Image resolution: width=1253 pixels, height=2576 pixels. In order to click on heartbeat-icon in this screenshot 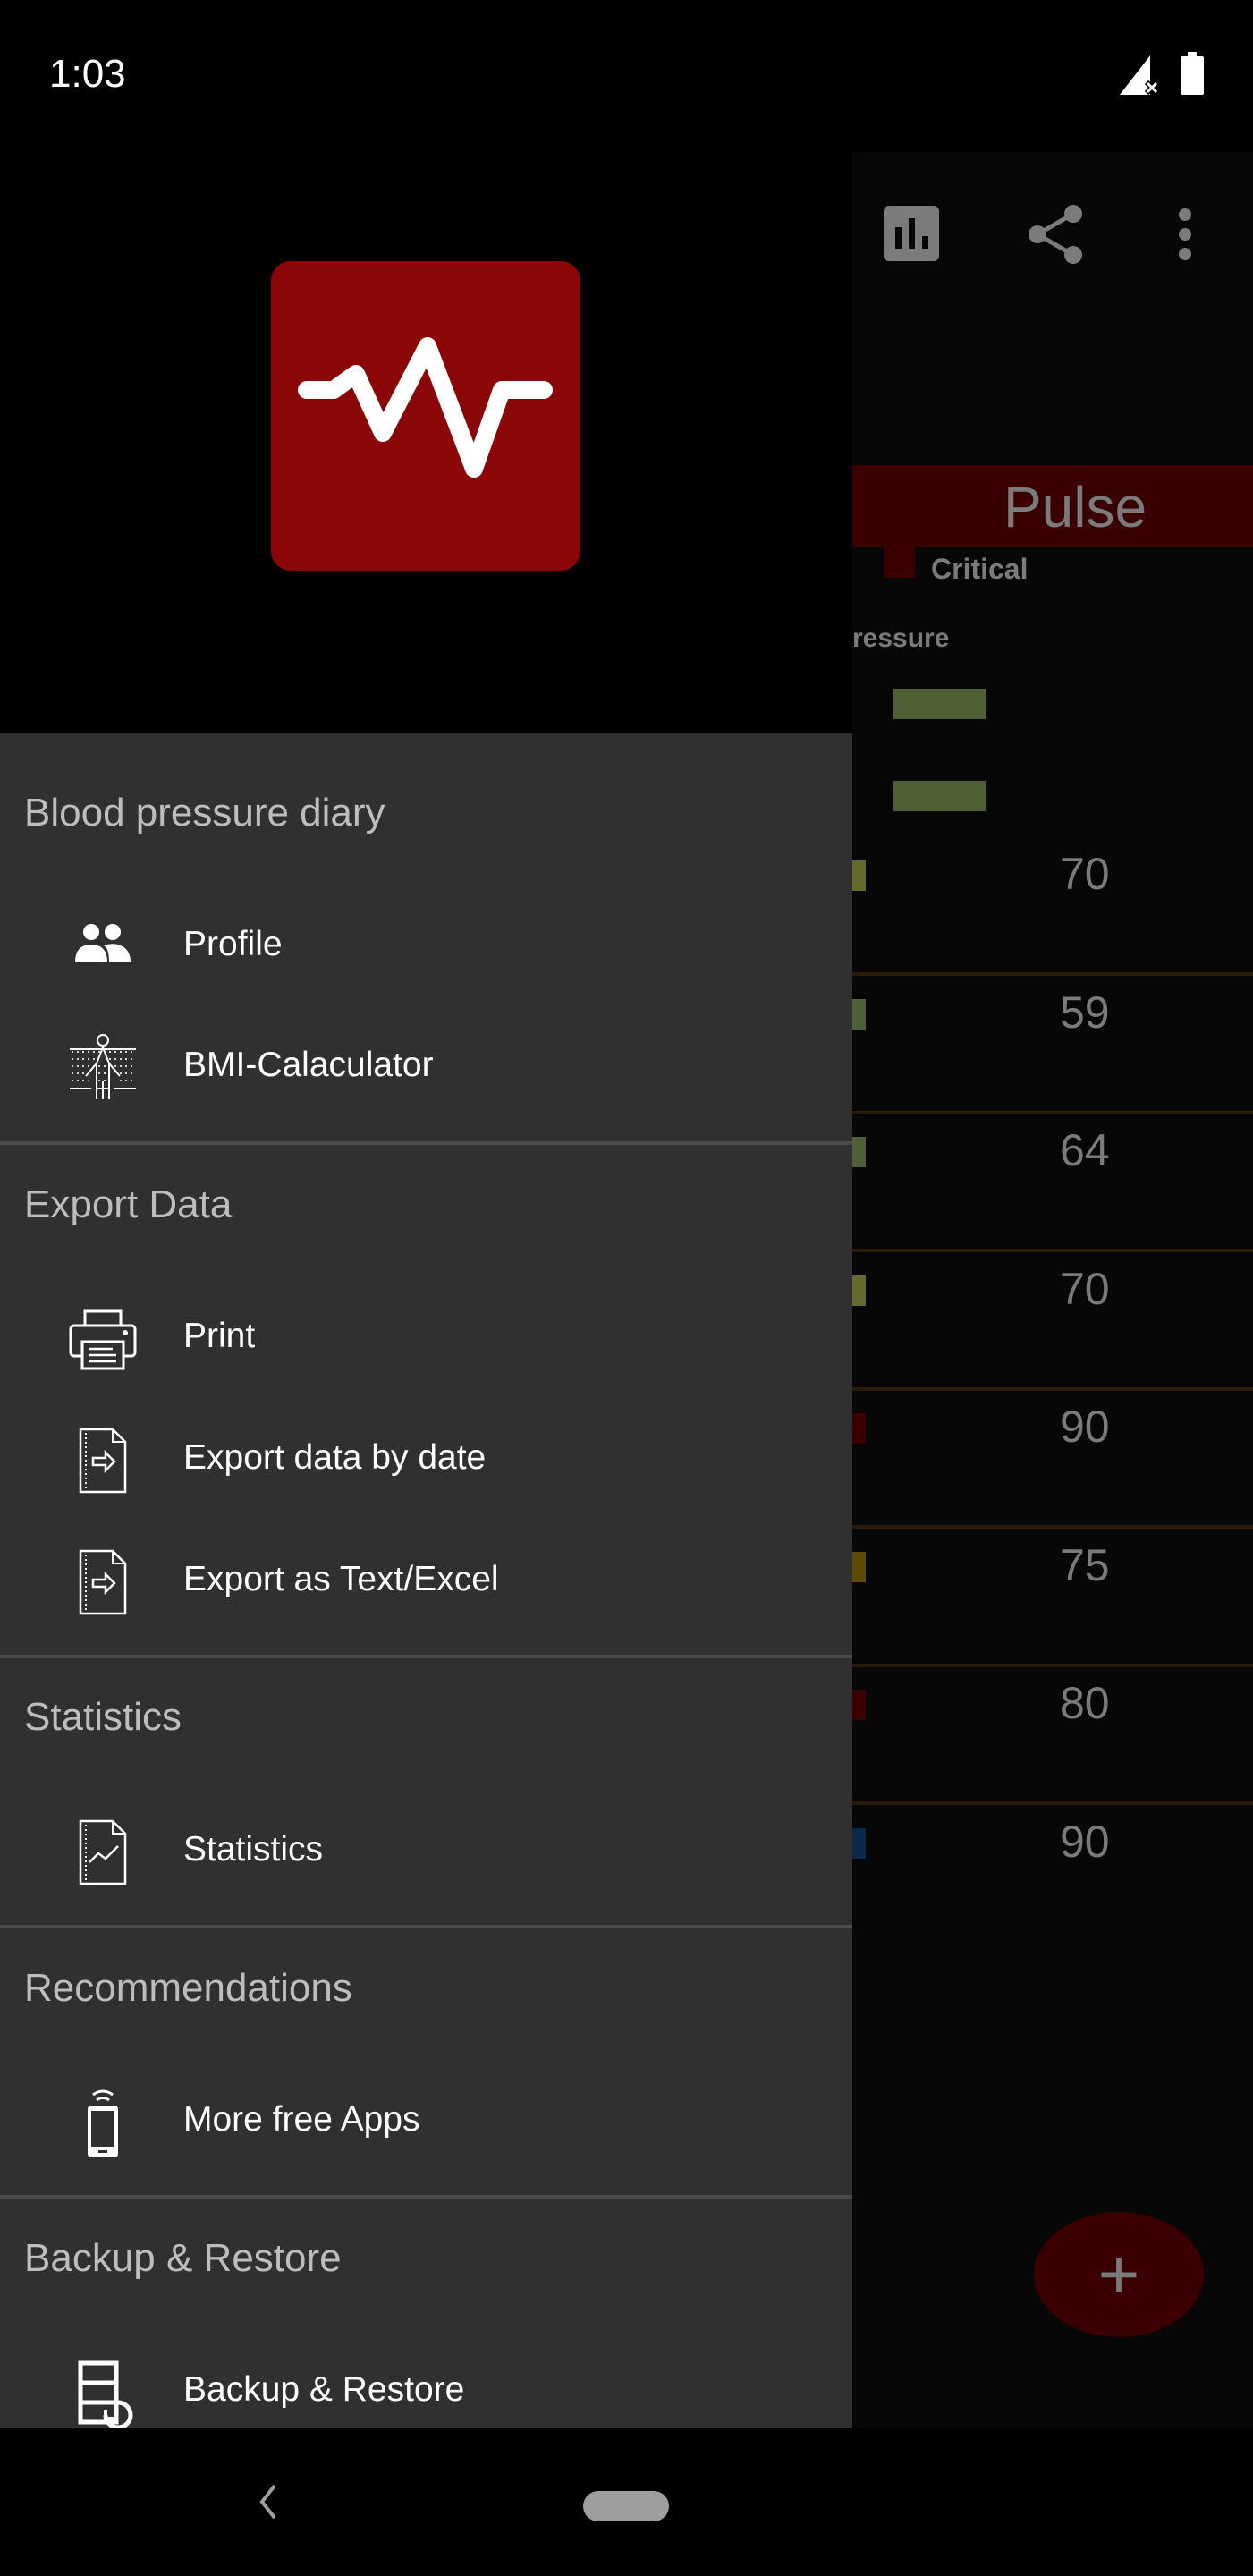, I will do `click(425, 407)`.